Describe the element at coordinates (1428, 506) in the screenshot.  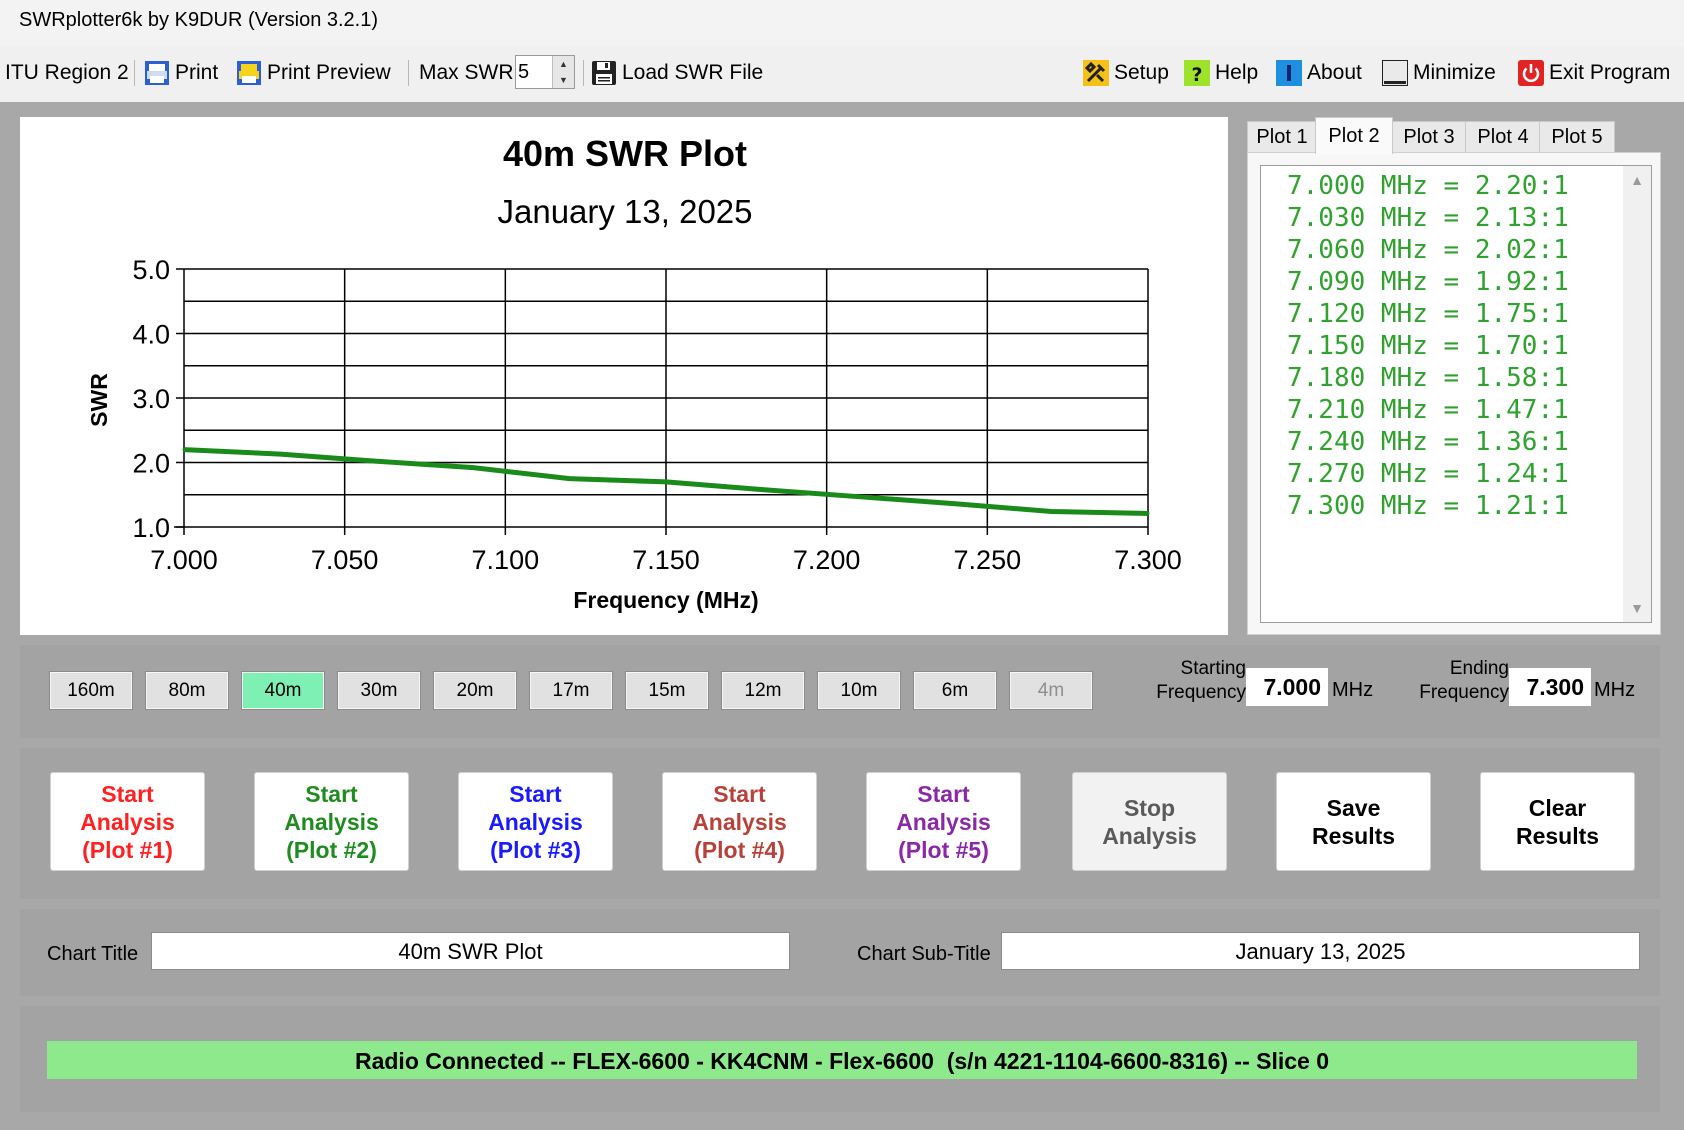
I see `reading-list-item: 7.300 MHz = 1.21:1` at that location.